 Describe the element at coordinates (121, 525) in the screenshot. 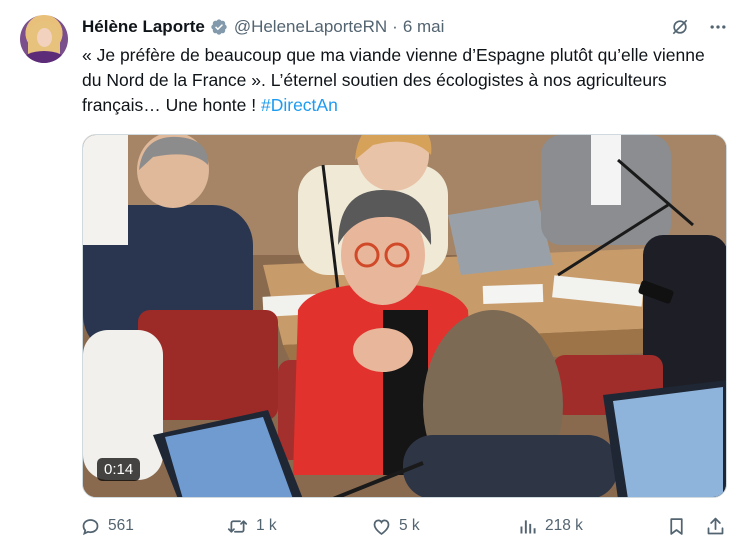

I see `reply-count: 561` at that location.